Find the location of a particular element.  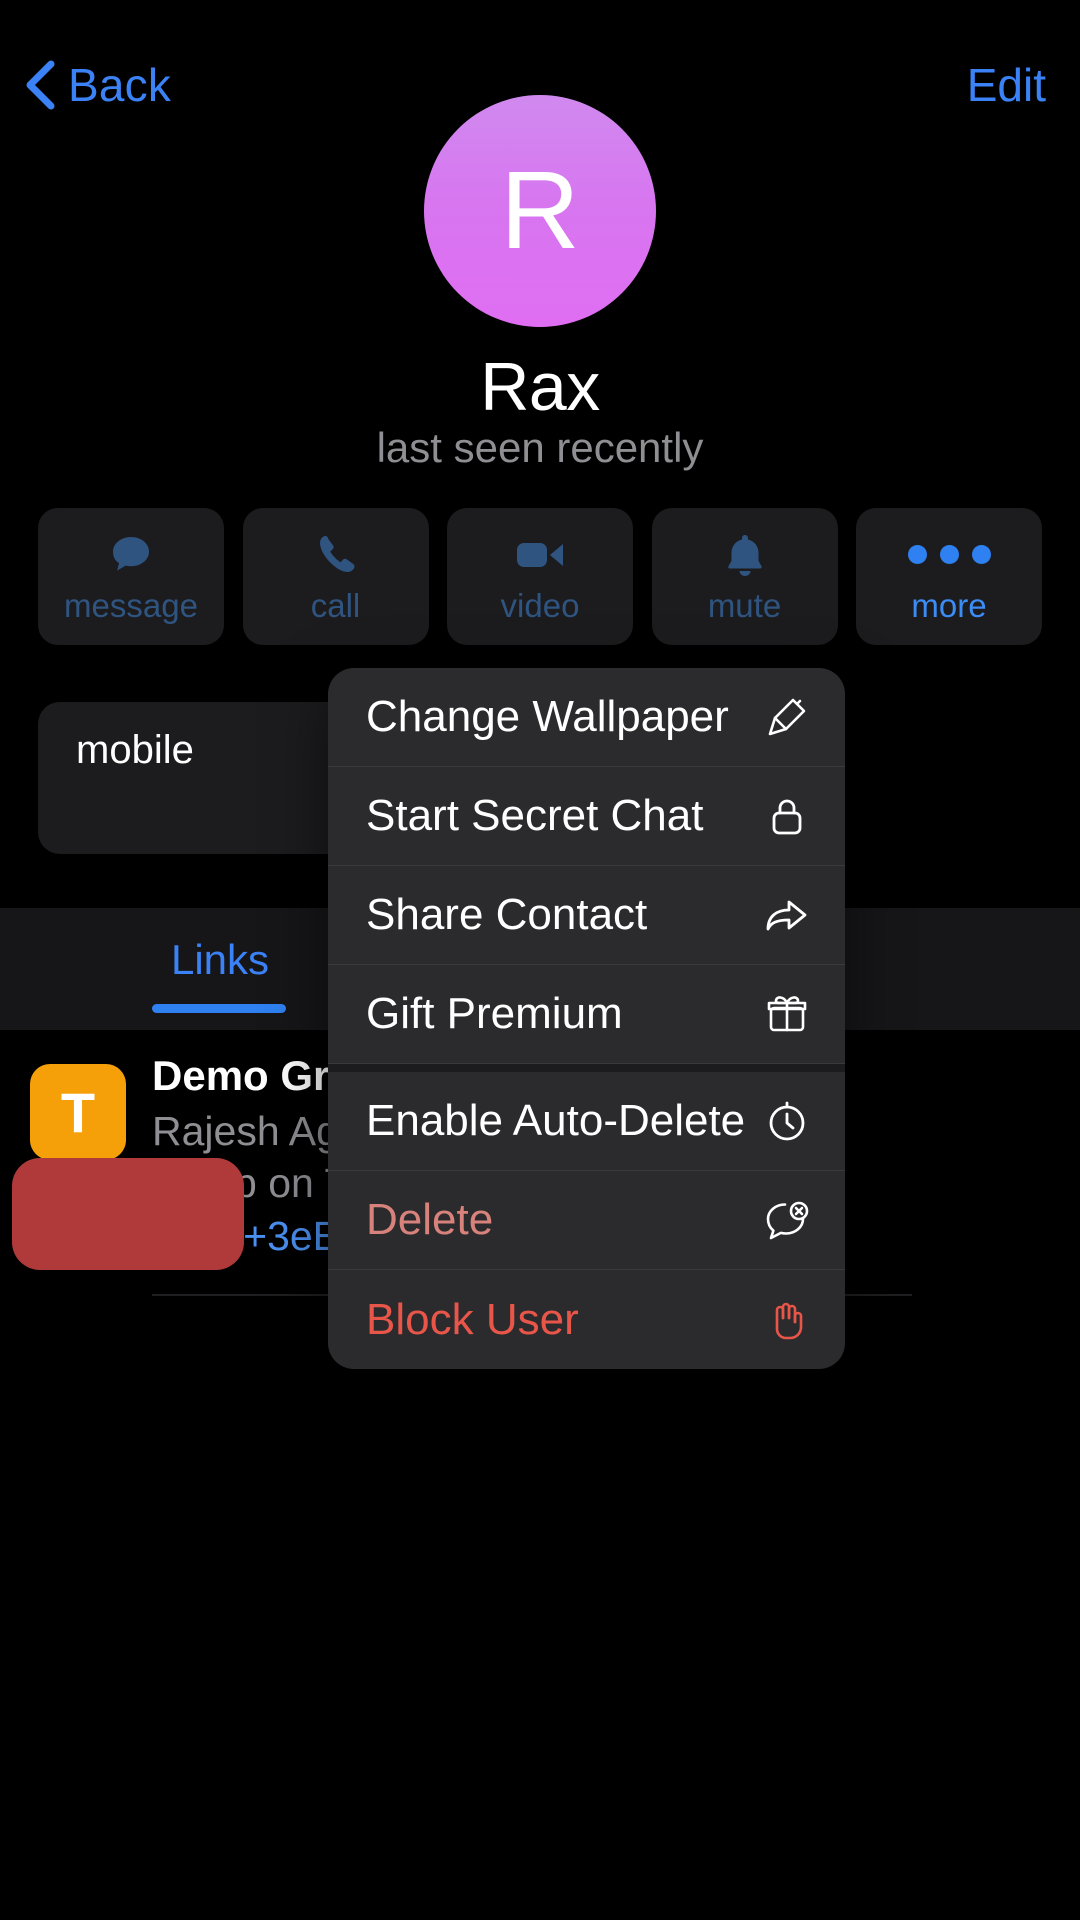

hand-stop-icon is located at coordinates (787, 1320).